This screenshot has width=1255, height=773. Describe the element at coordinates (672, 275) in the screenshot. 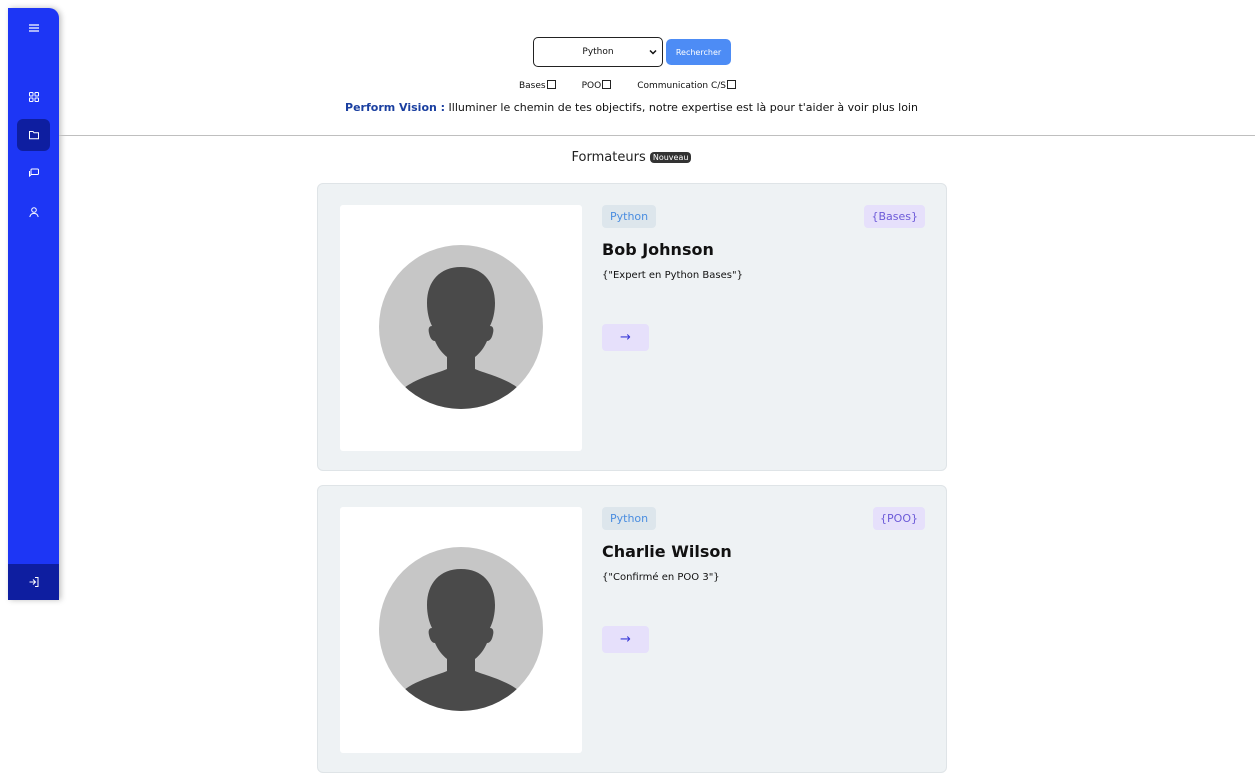

I see `trainer-description: {"Expert en Python Bases"}` at that location.